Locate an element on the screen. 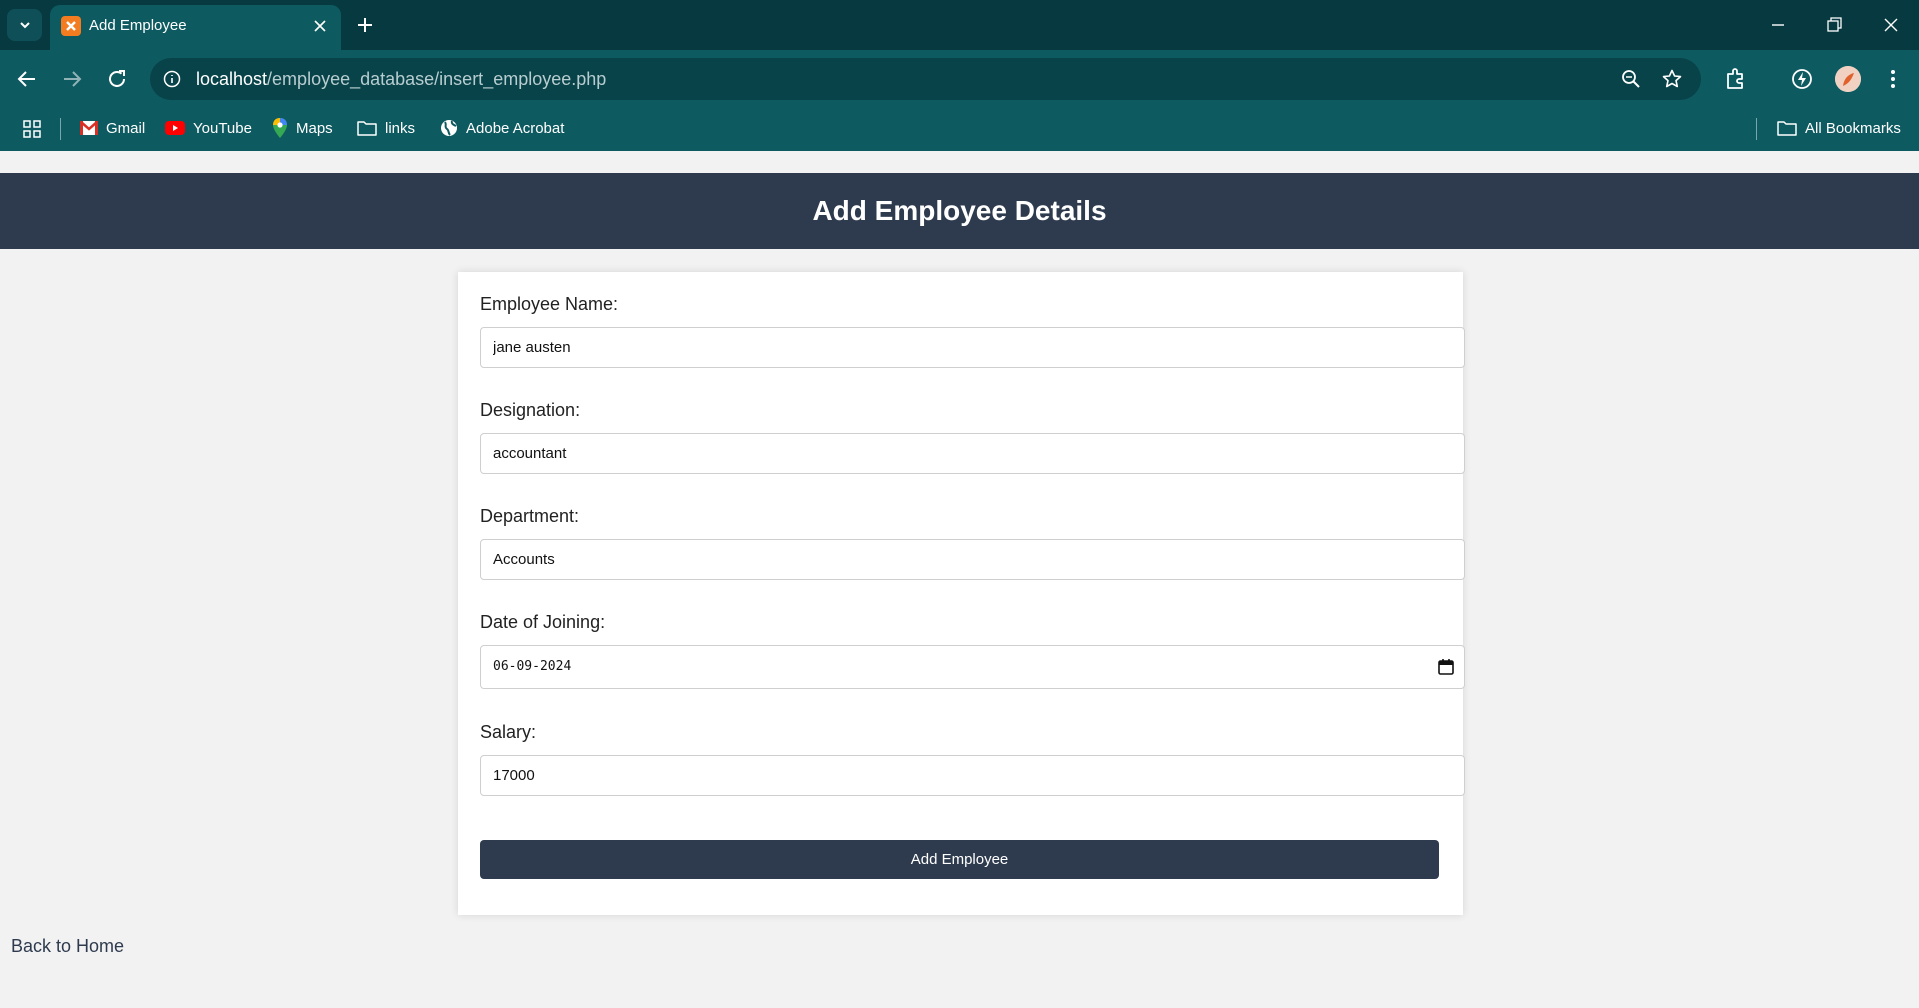 This screenshot has height=1008, width=1919. site-info-icon is located at coordinates (172, 79).